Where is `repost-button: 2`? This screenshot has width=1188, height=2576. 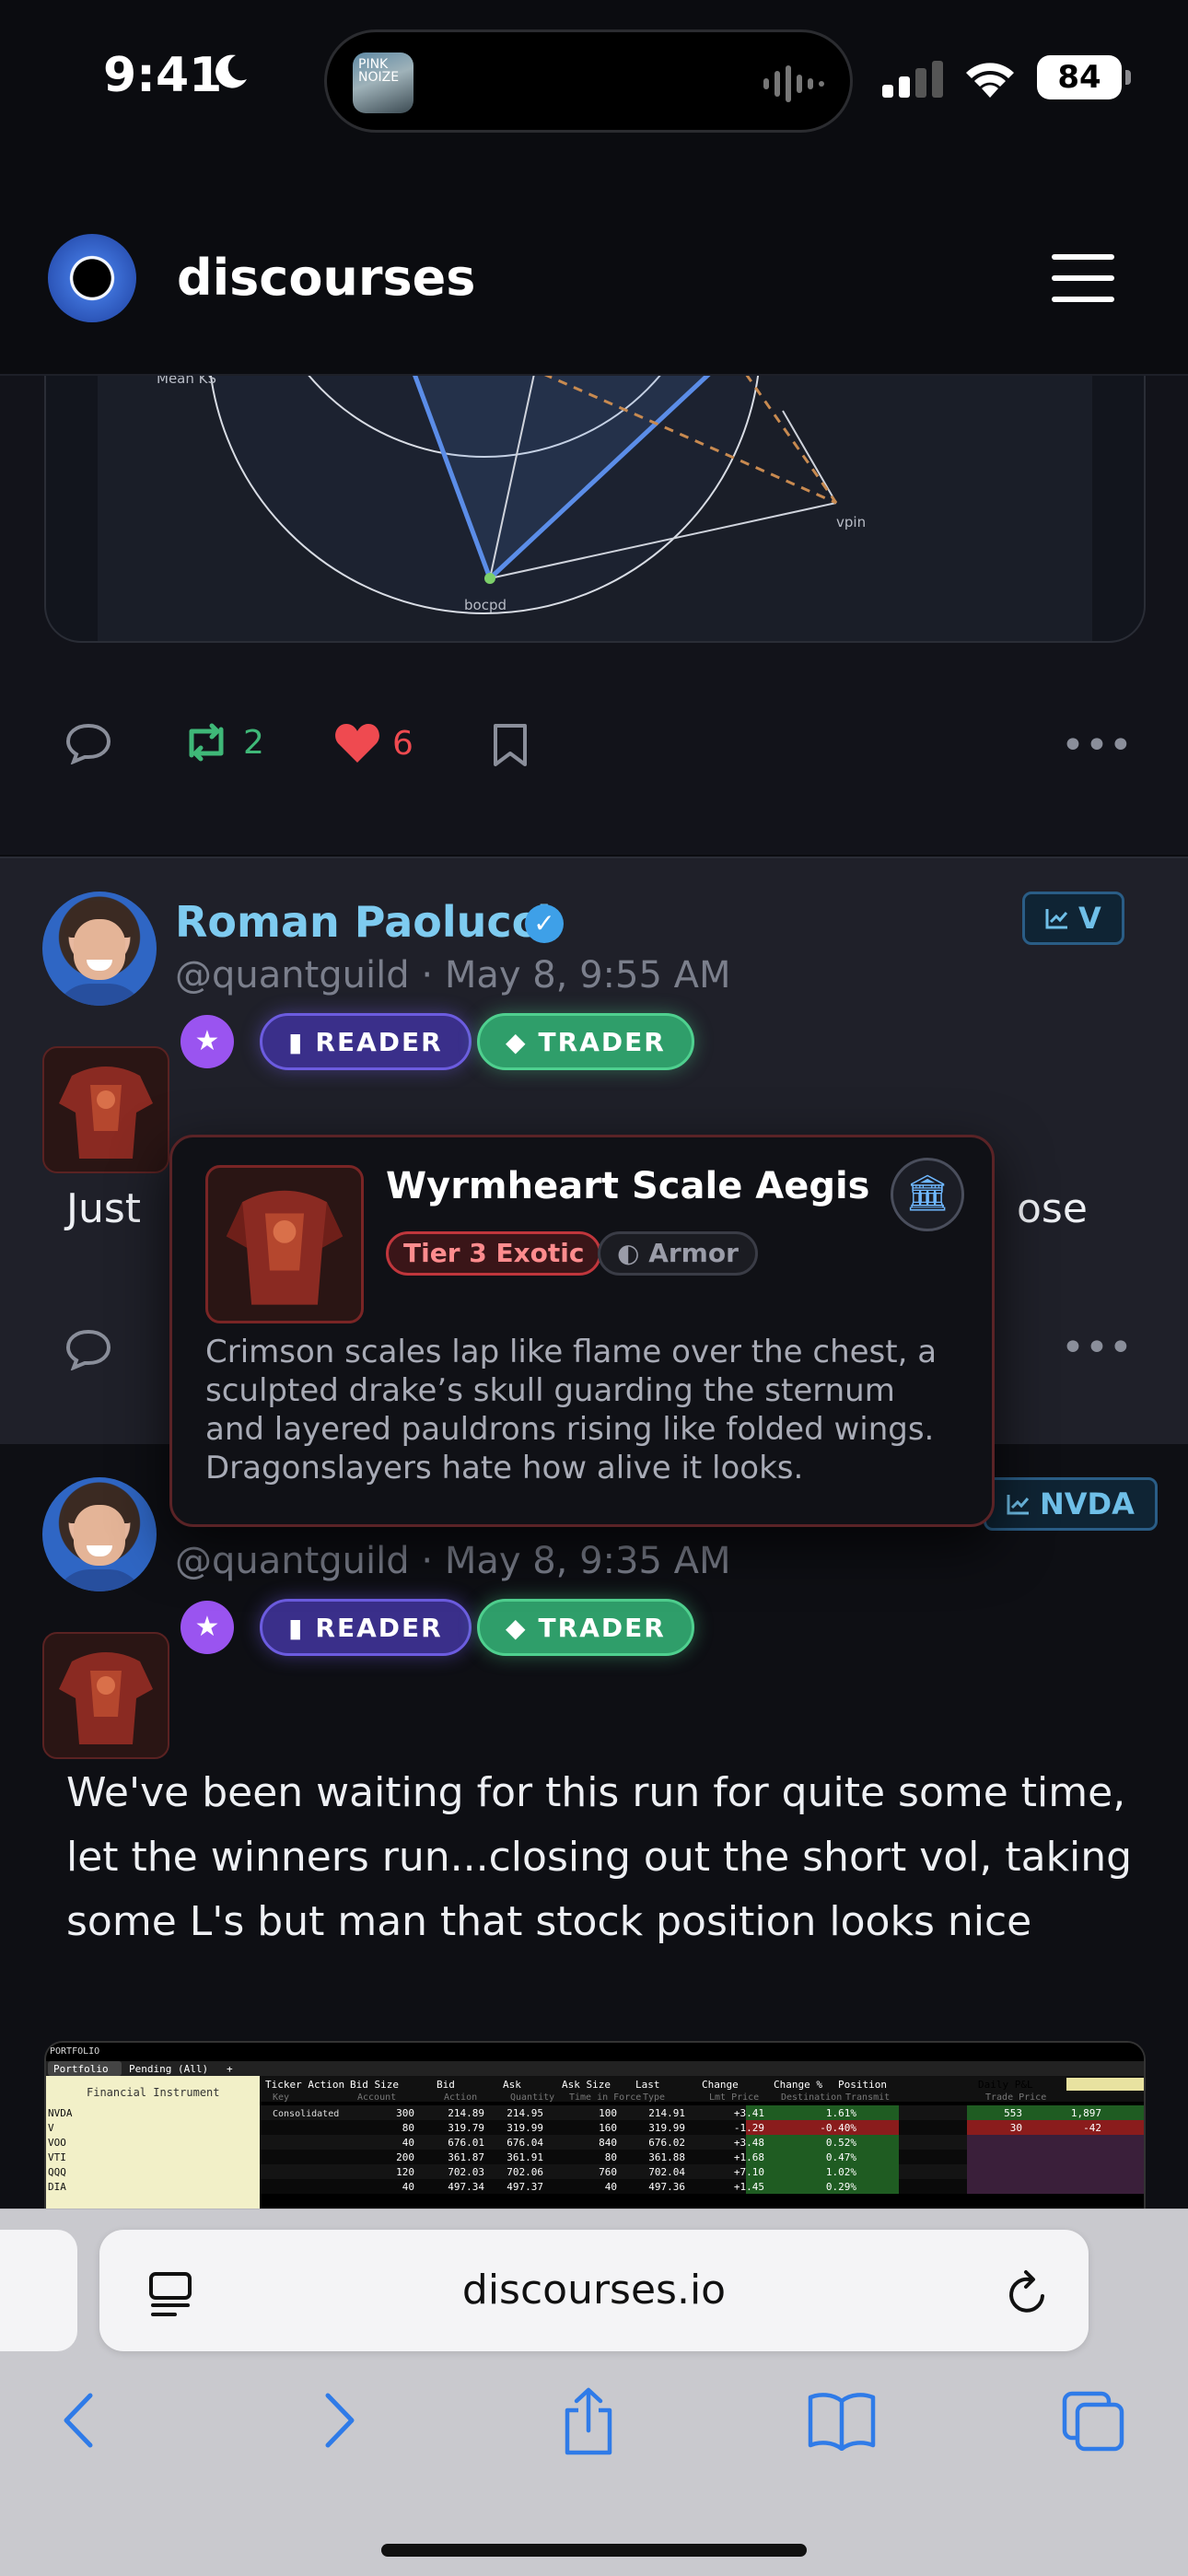 repost-button: 2 is located at coordinates (222, 742).